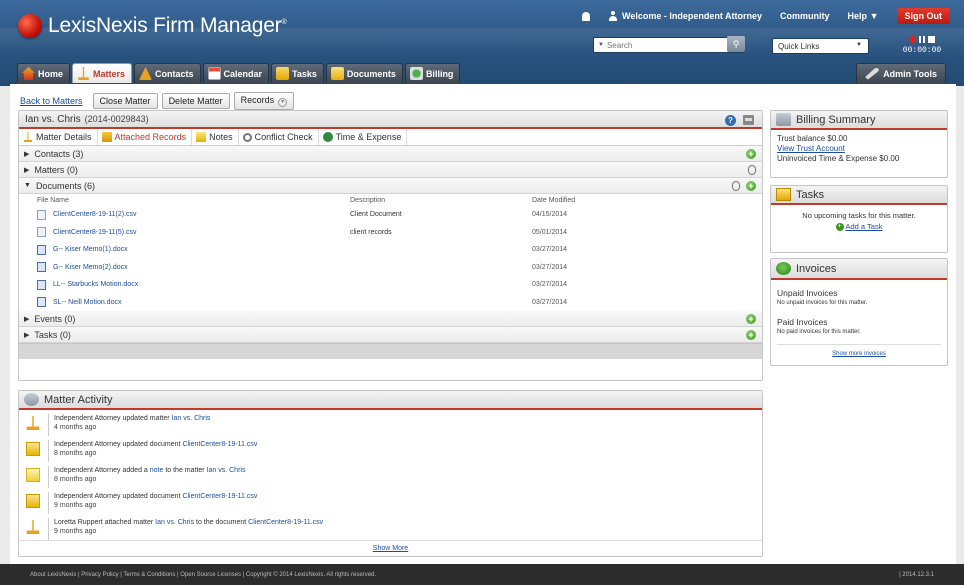  Describe the element at coordinates (416, 73) in the screenshot. I see `billing-icon` at that location.